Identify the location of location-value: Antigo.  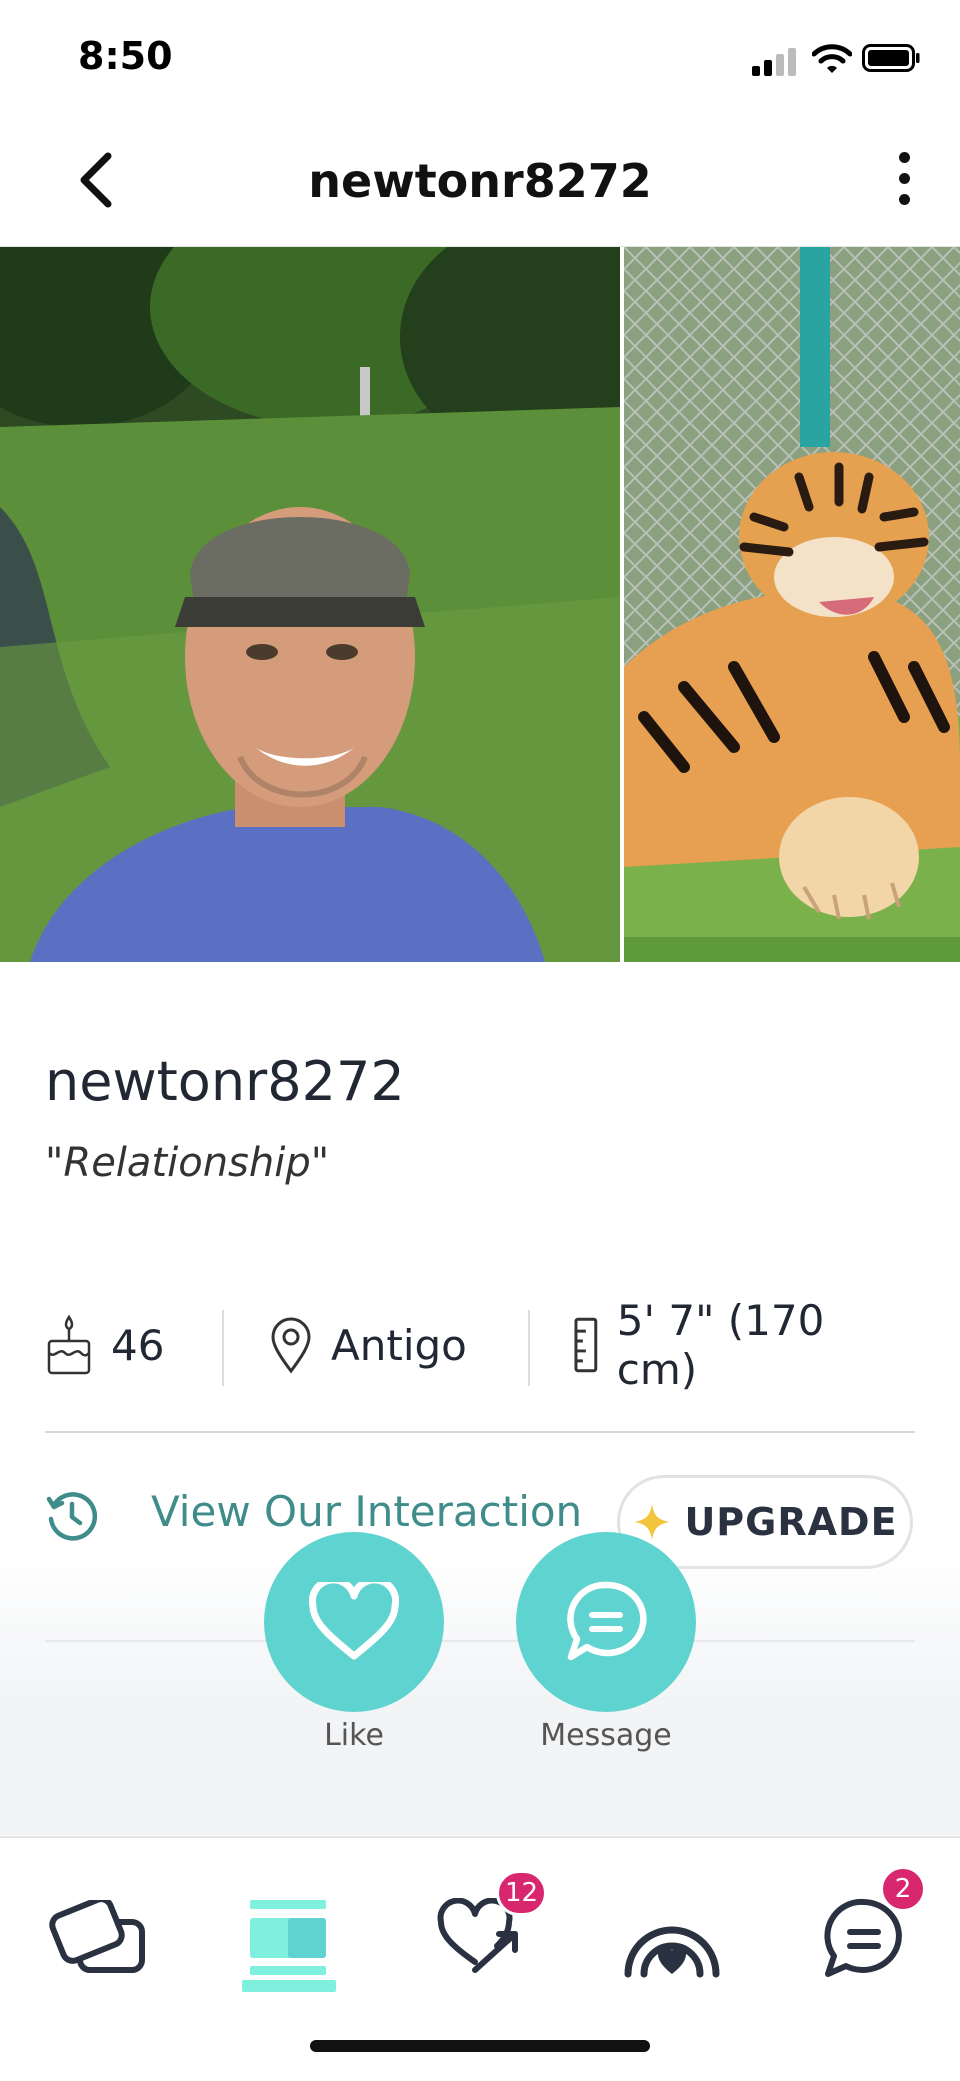
(399, 1345).